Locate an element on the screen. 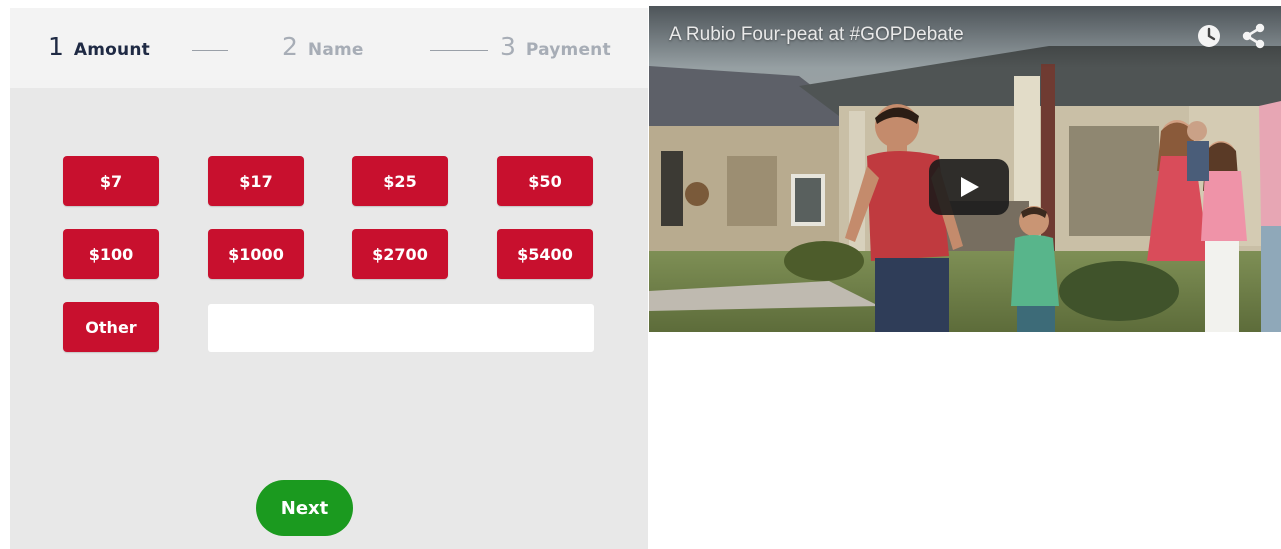 The image size is (1281, 549). step-number: 3 is located at coordinates (508, 46).